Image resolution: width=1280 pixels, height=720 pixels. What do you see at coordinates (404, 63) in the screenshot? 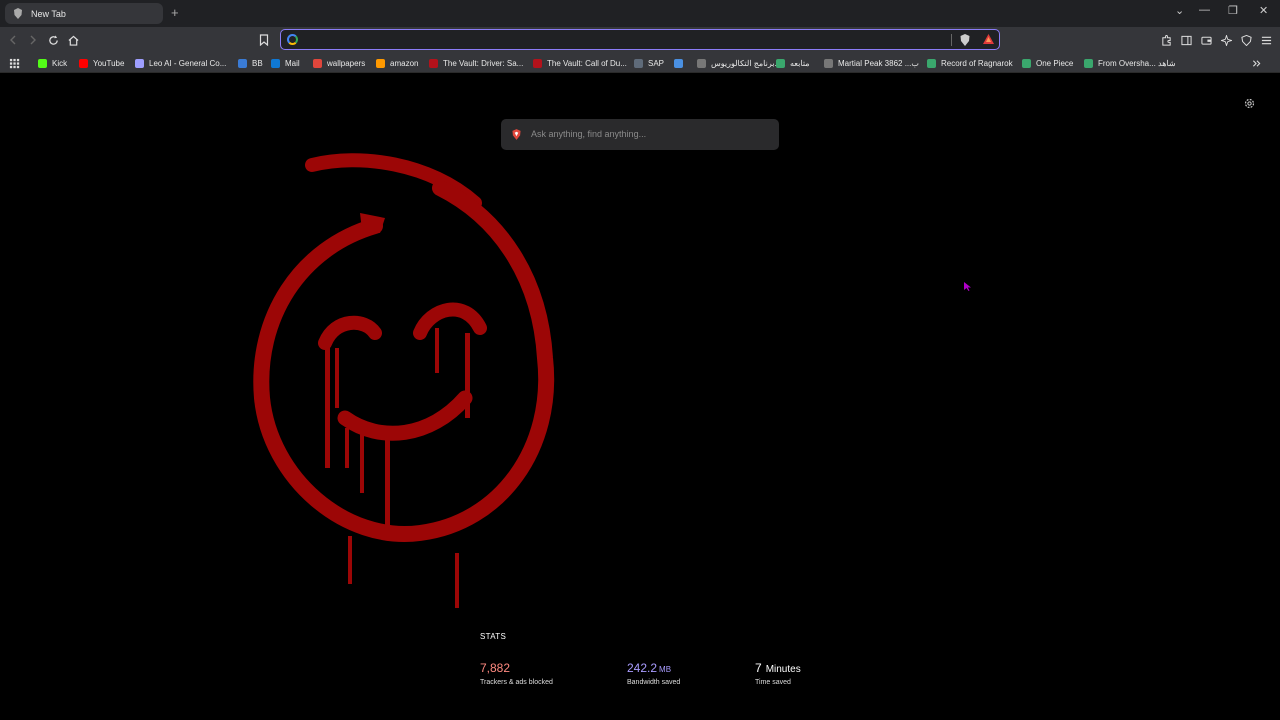
I see `bookmark-label: amazon` at bounding box center [404, 63].